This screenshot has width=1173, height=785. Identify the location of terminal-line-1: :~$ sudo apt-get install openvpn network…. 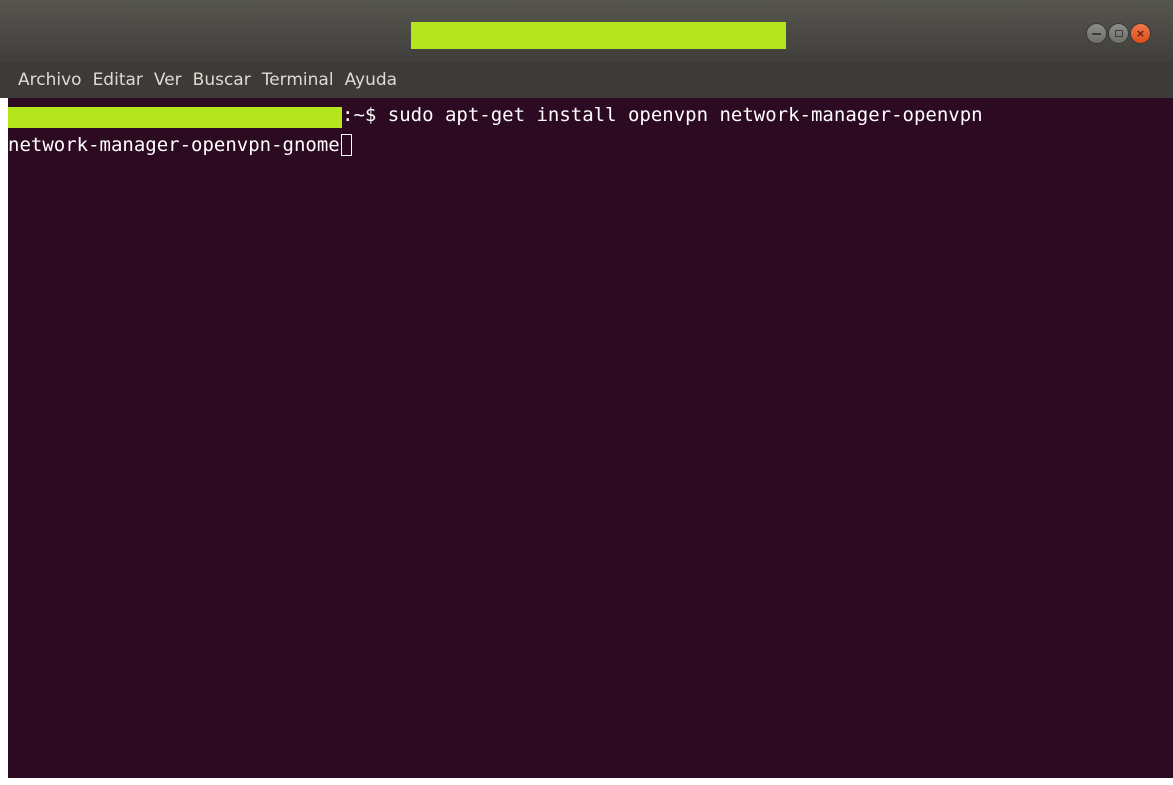
(495, 115).